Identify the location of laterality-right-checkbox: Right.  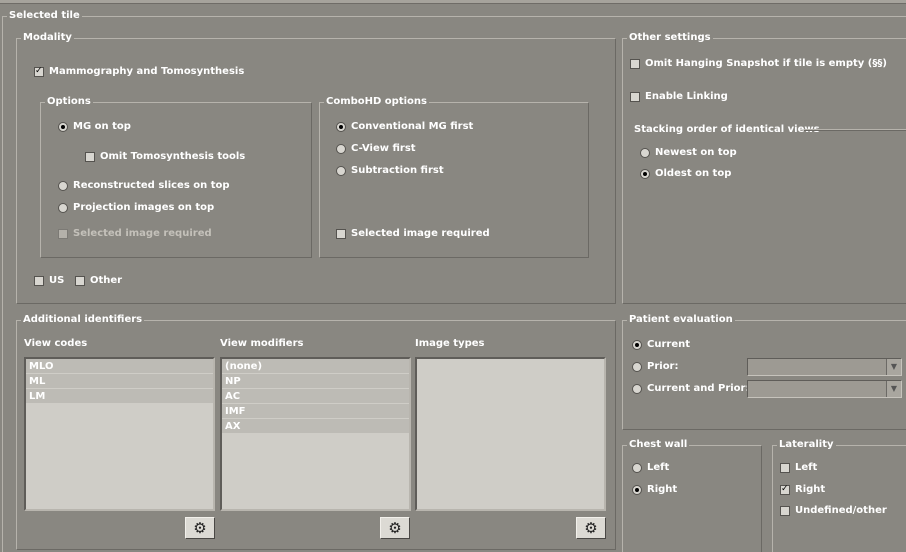
(803, 489).